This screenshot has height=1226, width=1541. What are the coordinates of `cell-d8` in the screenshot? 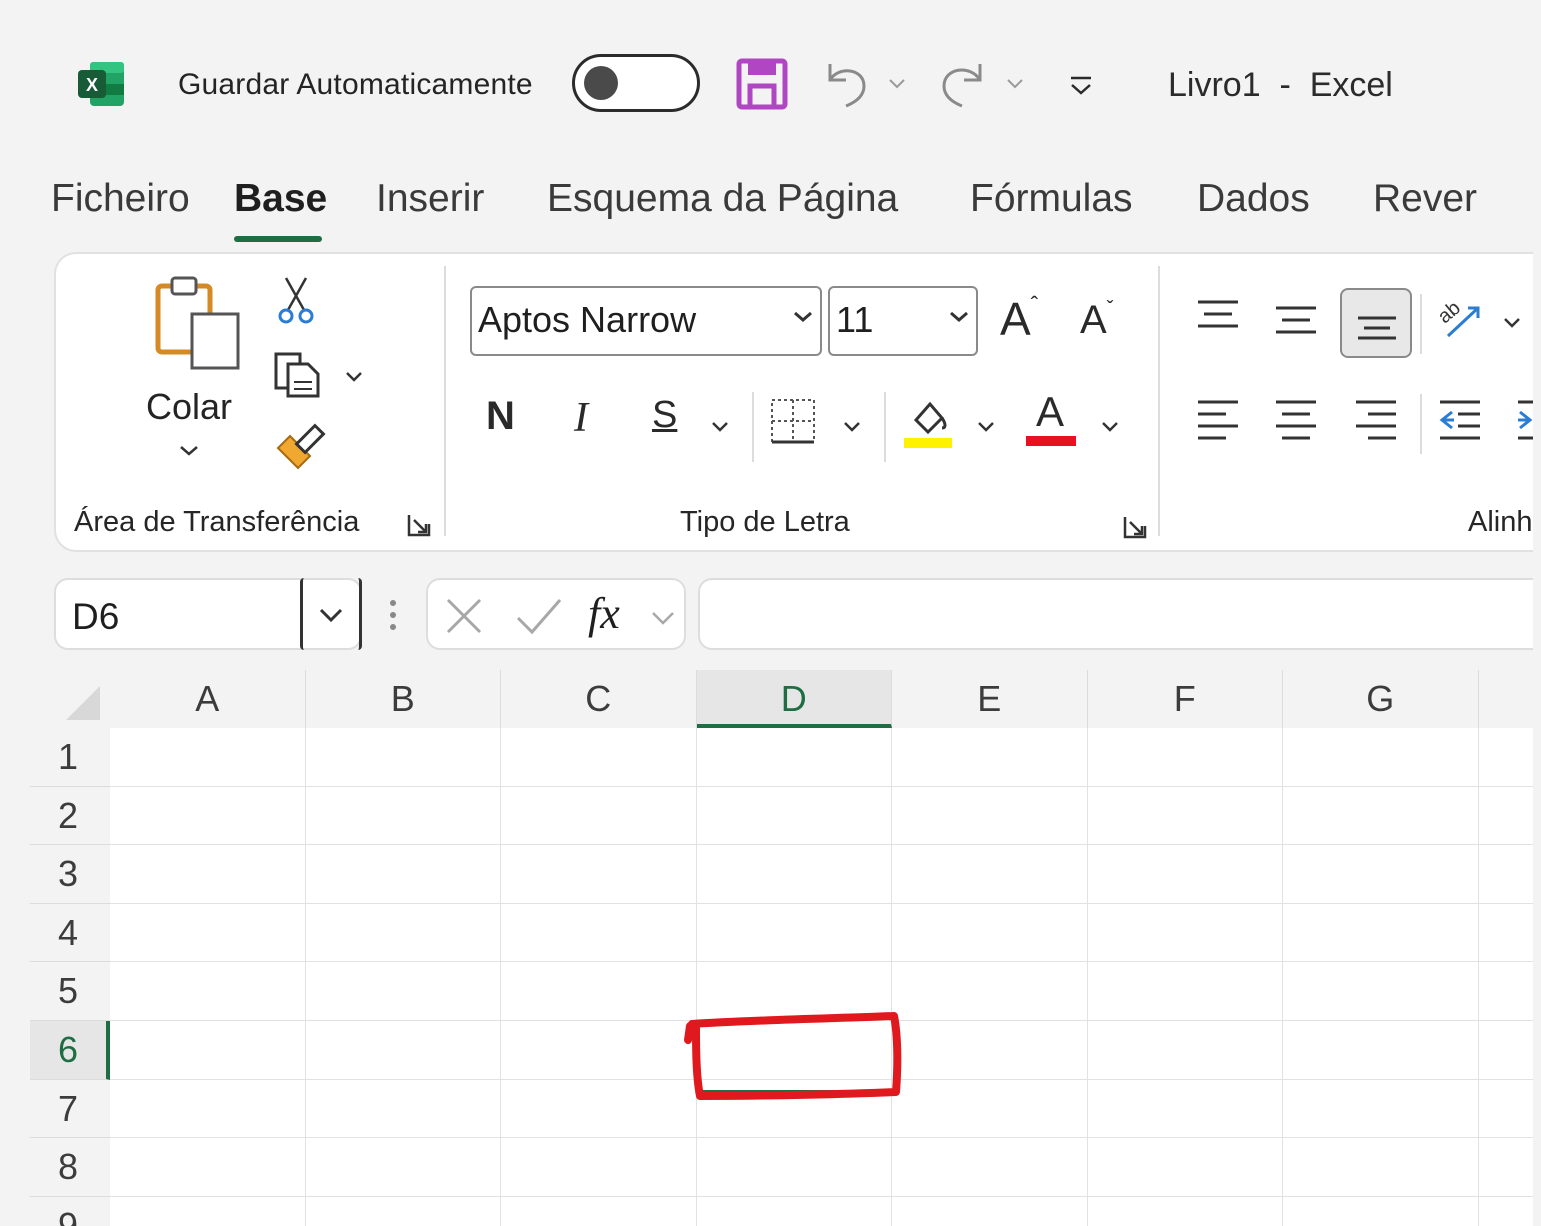 It's located at (794, 1167).